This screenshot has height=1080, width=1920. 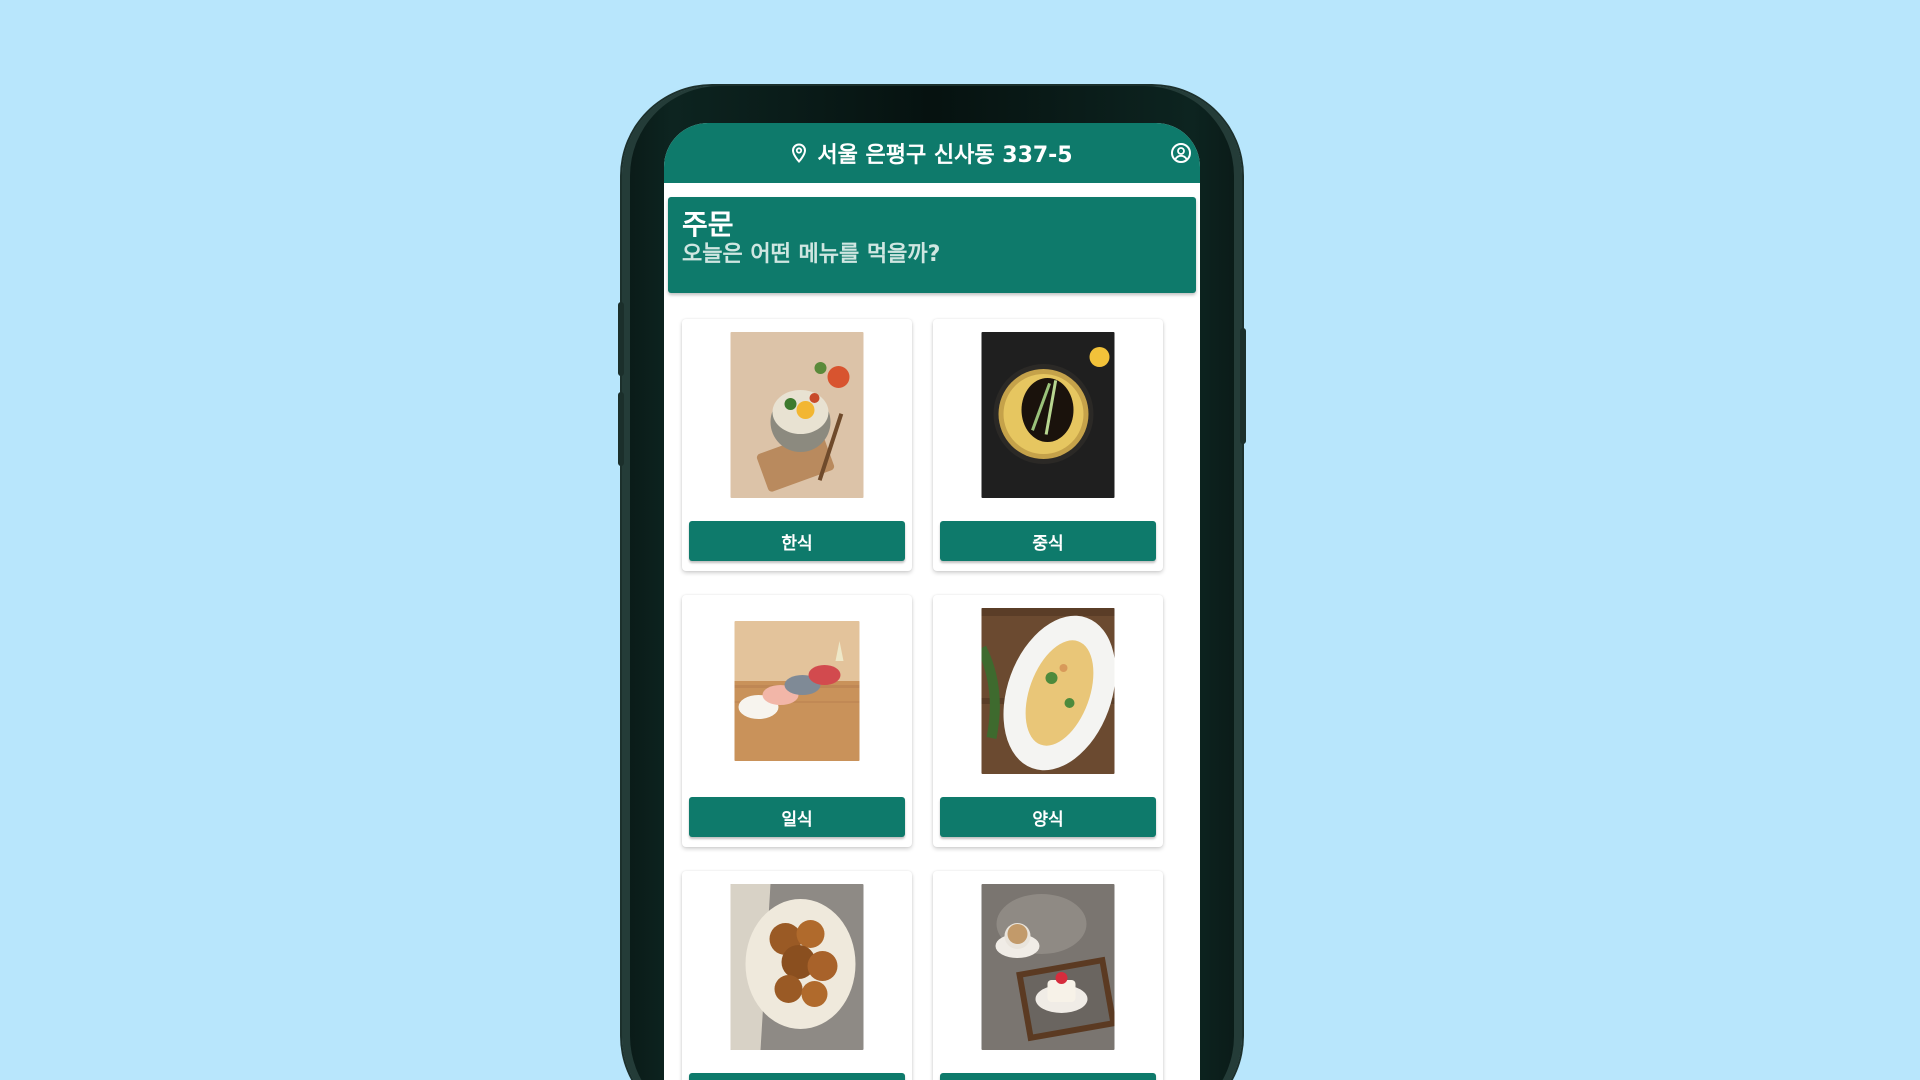 What do you see at coordinates (797, 967) in the screenshot?
I see `fried-chicken-photo` at bounding box center [797, 967].